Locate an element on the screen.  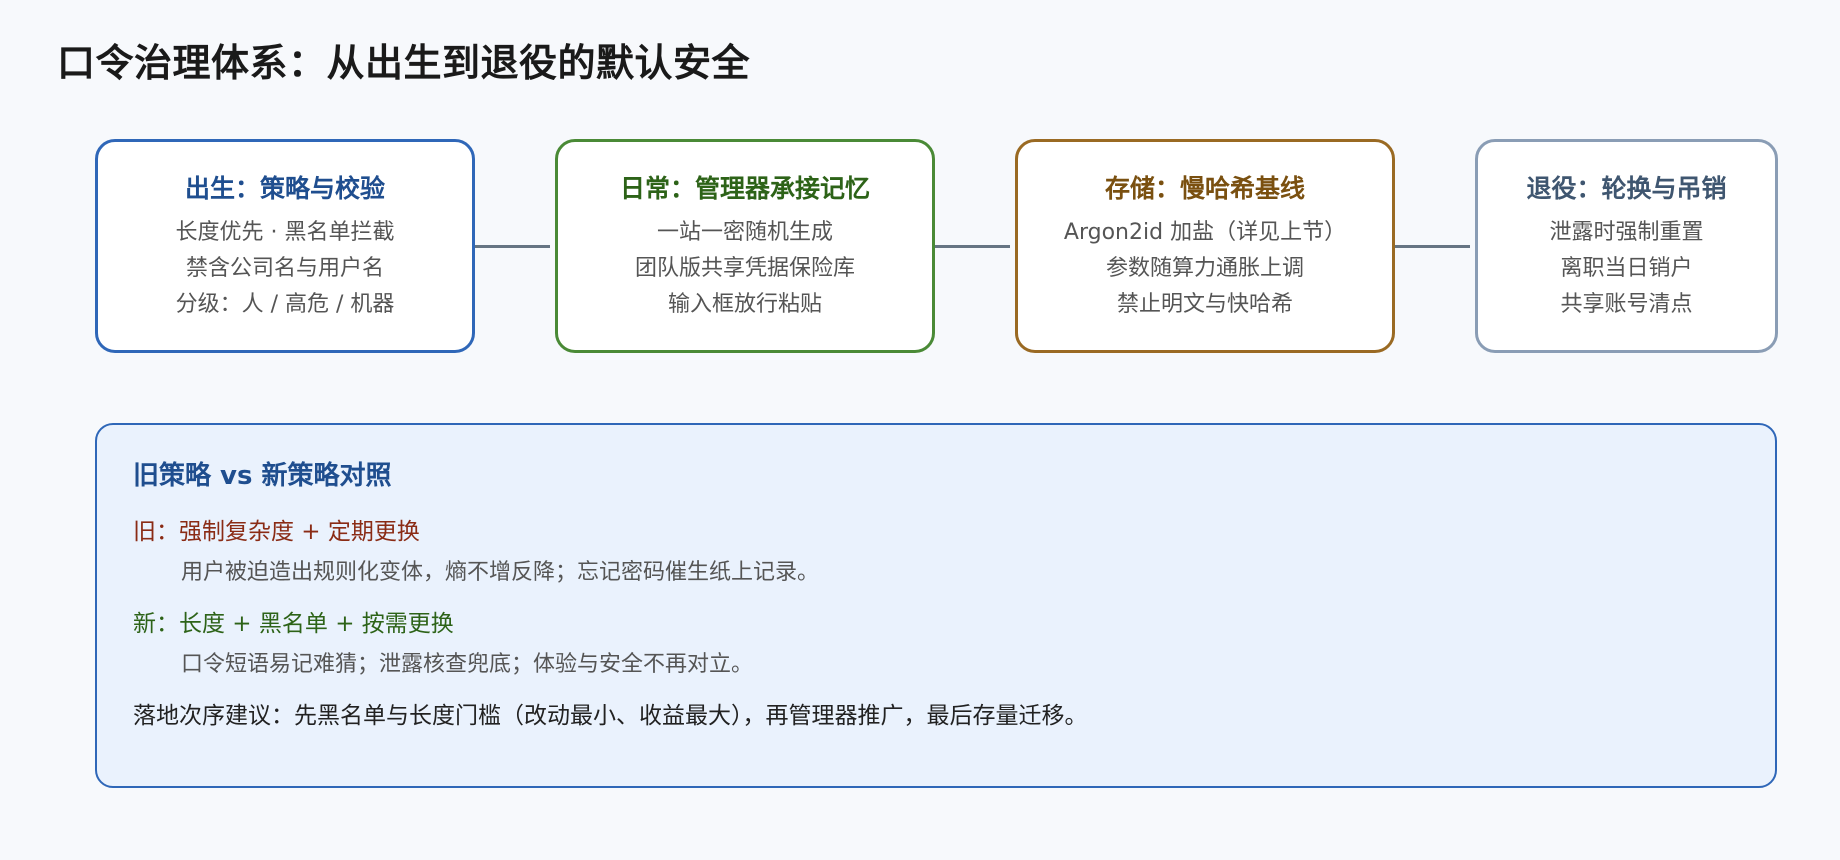
old-policy-detail: 用户被迫造出规则化变体，熵不增反降；忘记密码催生纸上记录。 is located at coordinates (500, 572).